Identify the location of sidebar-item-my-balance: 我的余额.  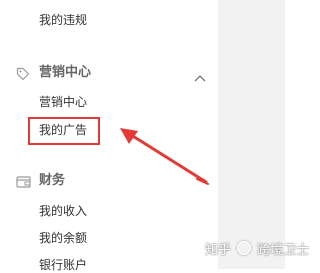
(63, 238).